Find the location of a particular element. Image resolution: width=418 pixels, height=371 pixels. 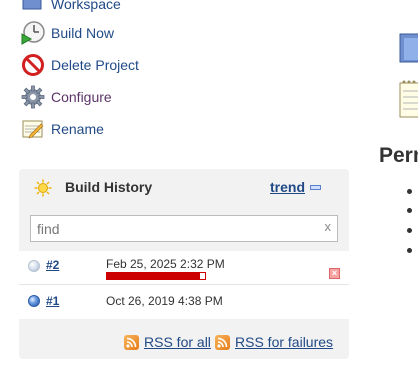

build-status-pending-icon is located at coordinates (34, 266).